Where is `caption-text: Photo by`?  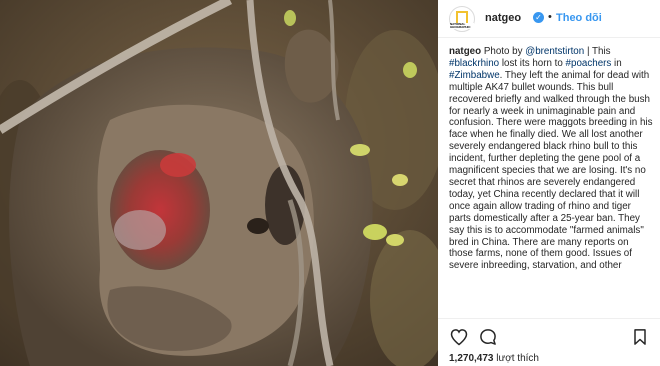
caption-text: Photo by is located at coordinates (503, 51).